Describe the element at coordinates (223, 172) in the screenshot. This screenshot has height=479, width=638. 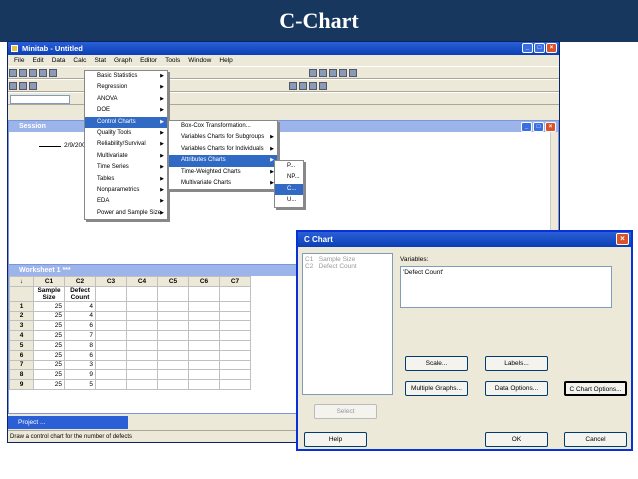
I see `menu-item: Time-Weighted Charts ▶` at that location.